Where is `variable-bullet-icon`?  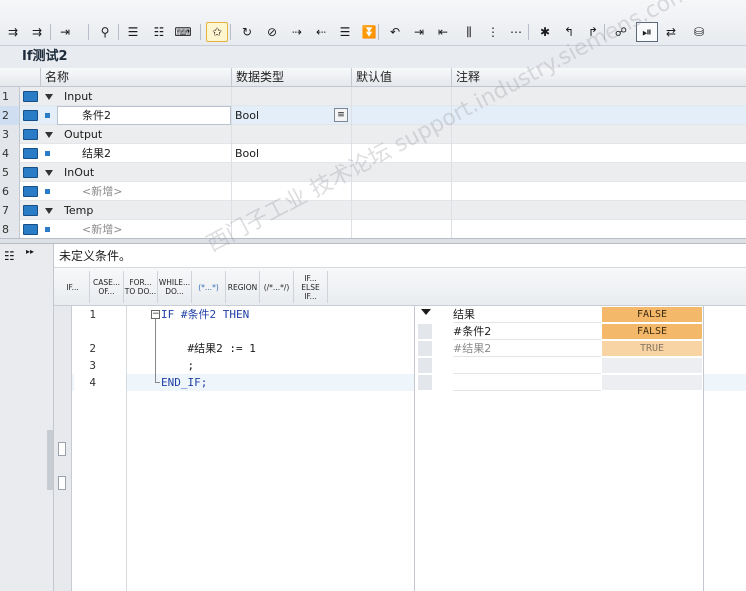
variable-bullet-icon is located at coordinates (47, 115).